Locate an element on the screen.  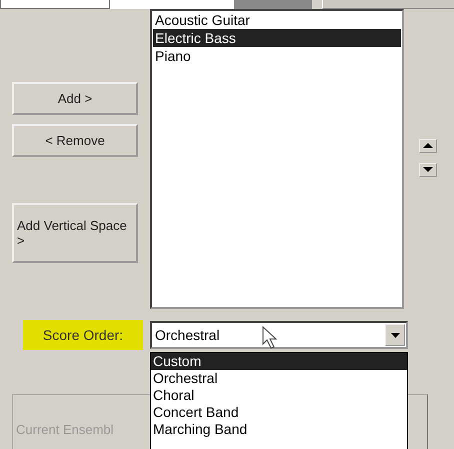
action-button: Add Vertical Space > is located at coordinates (75, 233).